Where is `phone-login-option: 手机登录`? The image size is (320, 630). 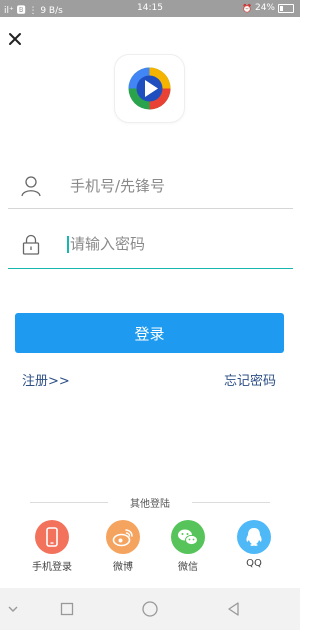 phone-login-option: 手机登录 is located at coordinates (52, 546).